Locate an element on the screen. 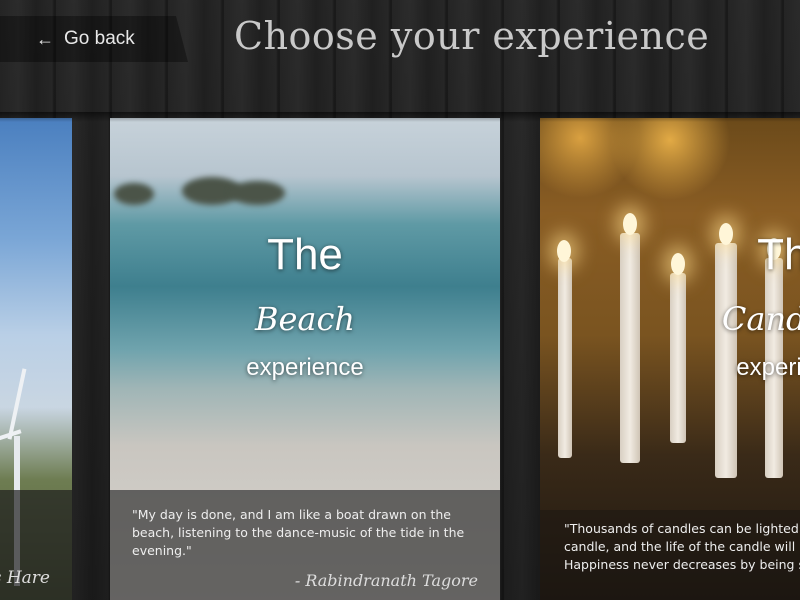  turbine-blade is located at coordinates (17, 404).